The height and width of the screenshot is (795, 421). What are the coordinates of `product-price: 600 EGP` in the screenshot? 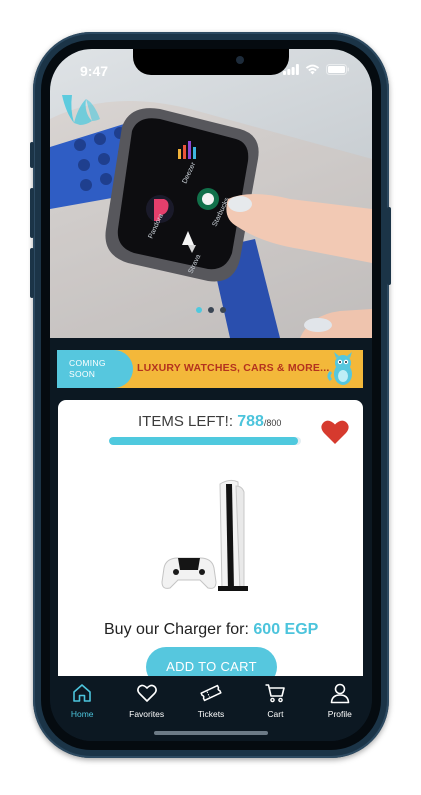 It's located at (286, 629).